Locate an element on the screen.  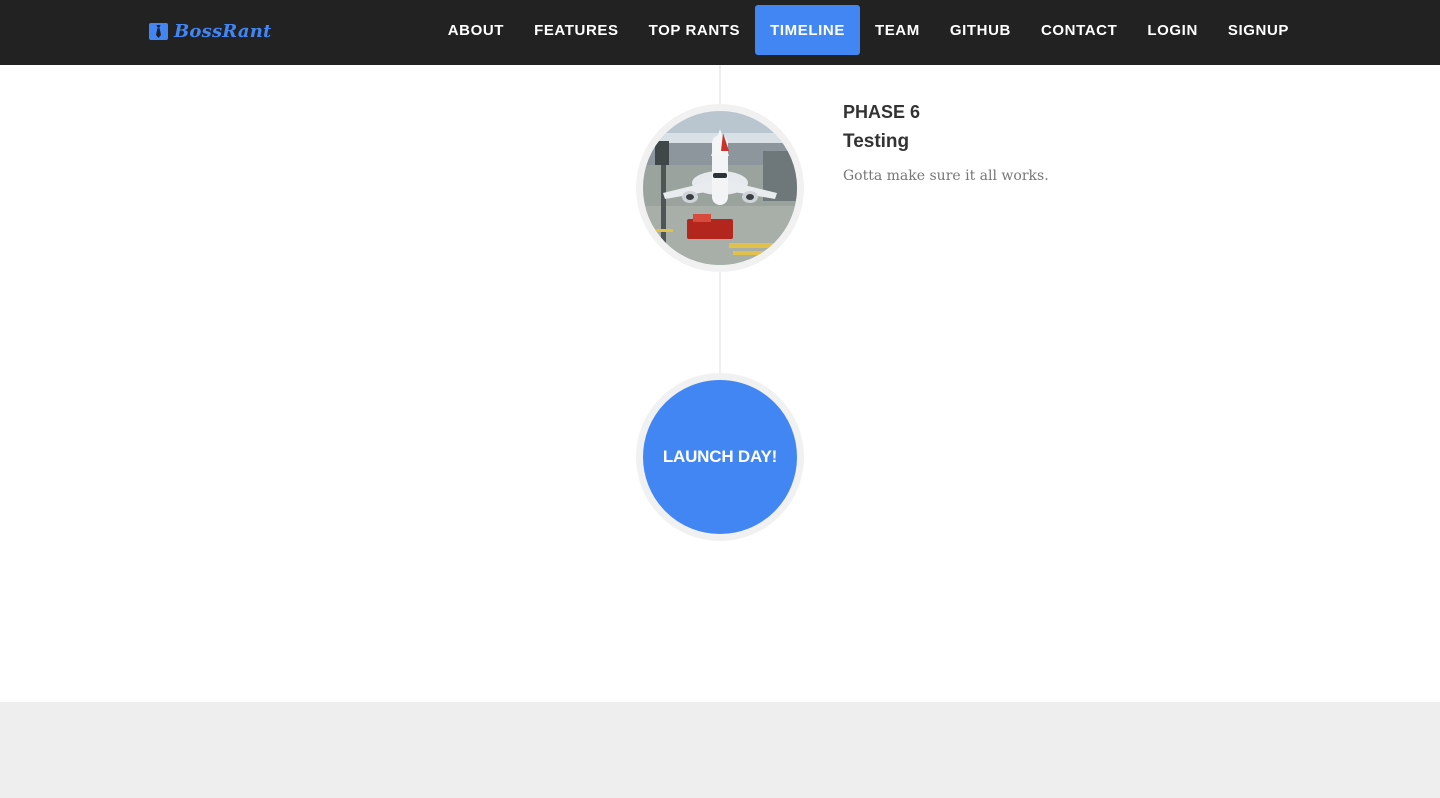
brand-logo-link: BossRant is located at coordinates (210, 31).